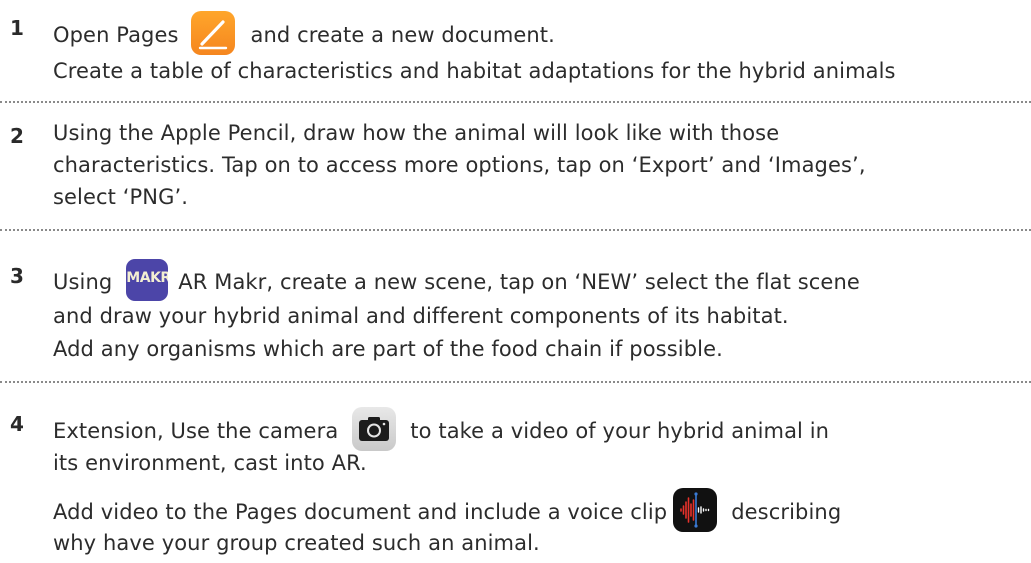  I want to click on step-number: 3, so click(17, 276).